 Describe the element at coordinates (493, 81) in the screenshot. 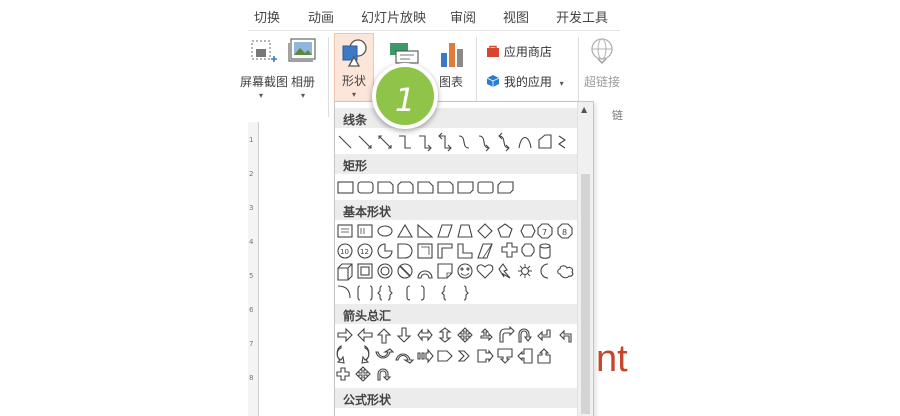

I see `app-cube-icon` at that location.